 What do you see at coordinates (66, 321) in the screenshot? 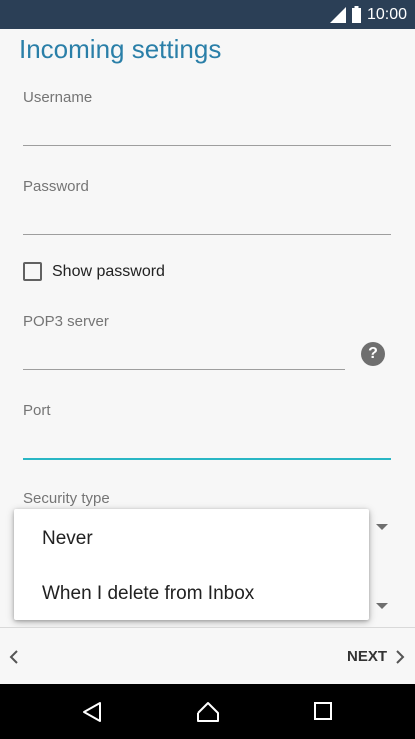
I see `pop3-server-label: POP3 server` at bounding box center [66, 321].